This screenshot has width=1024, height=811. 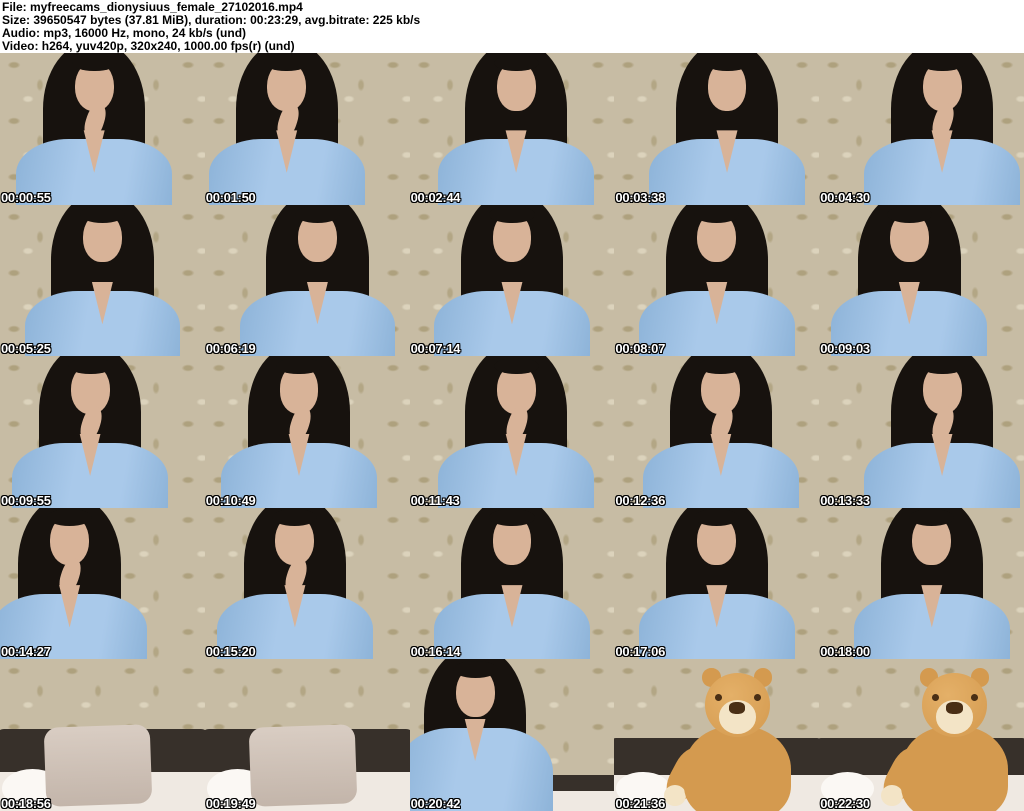 What do you see at coordinates (640, 652) in the screenshot?
I see `timestamp-label: 00:17:06` at bounding box center [640, 652].